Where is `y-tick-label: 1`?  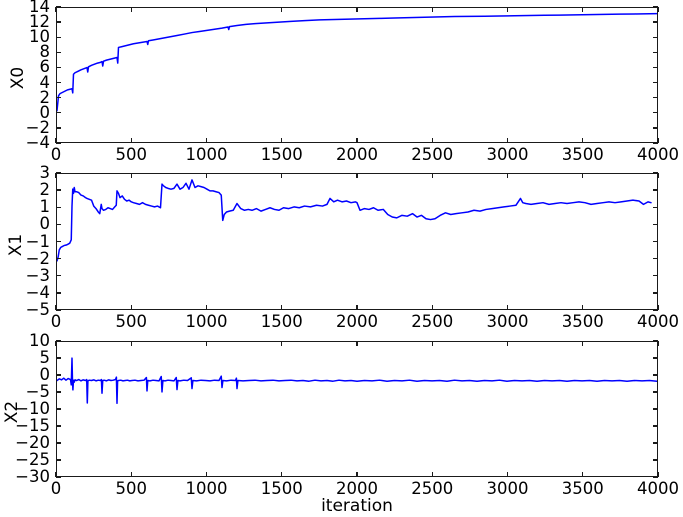
y-tick-label: 1 is located at coordinates (45, 207).